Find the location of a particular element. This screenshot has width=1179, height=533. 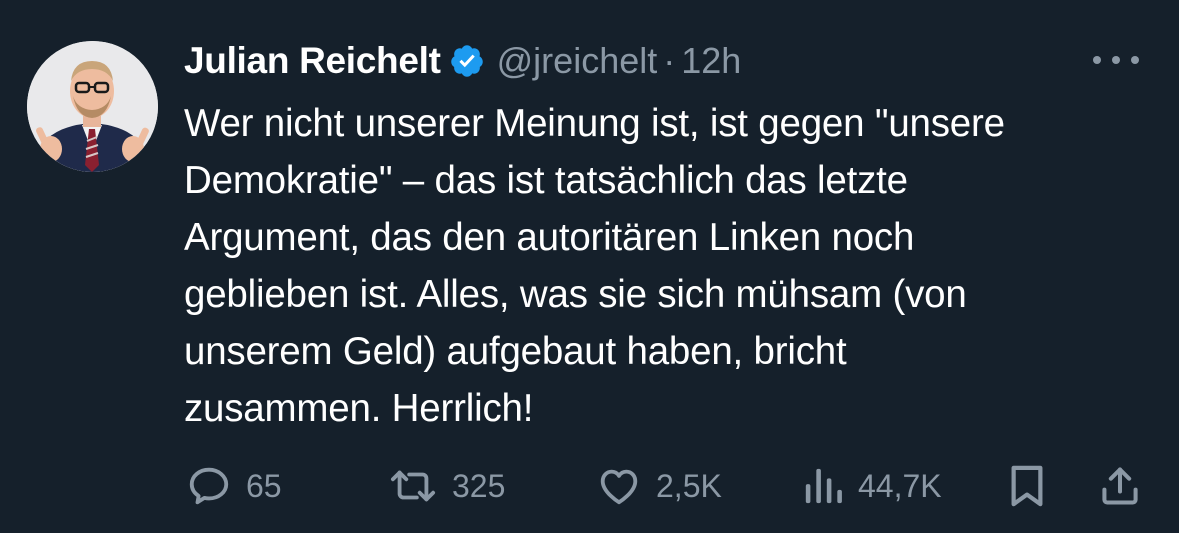

like-count: 2,5K is located at coordinates (689, 485).